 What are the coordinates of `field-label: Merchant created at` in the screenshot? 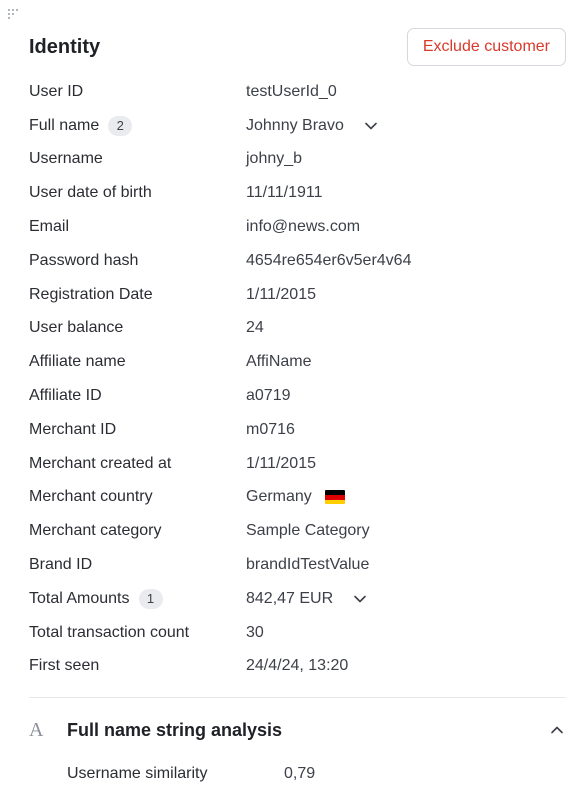 It's located at (100, 463).